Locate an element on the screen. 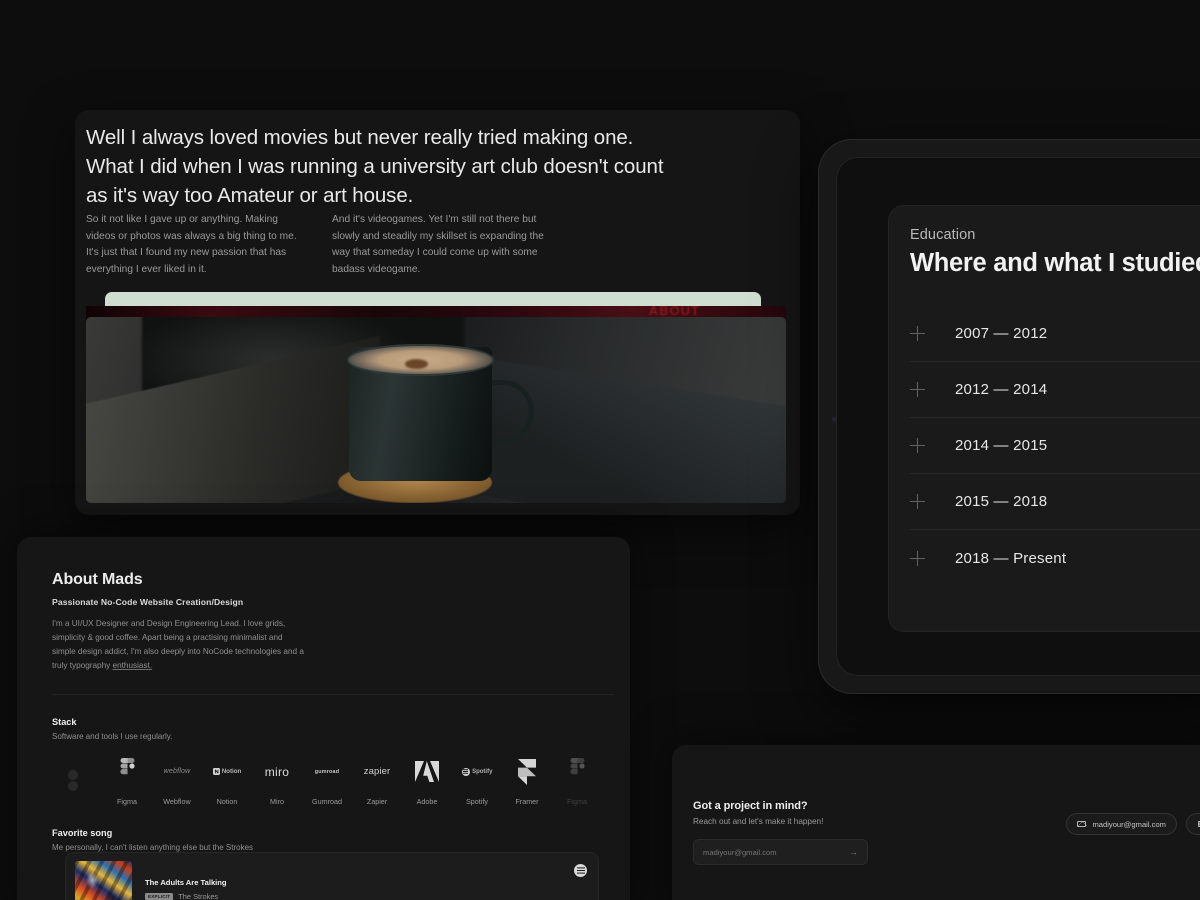 Image resolution: width=1200 pixels, height=900 pixels. education-range: 2007 — 2012 is located at coordinates (1001, 333).